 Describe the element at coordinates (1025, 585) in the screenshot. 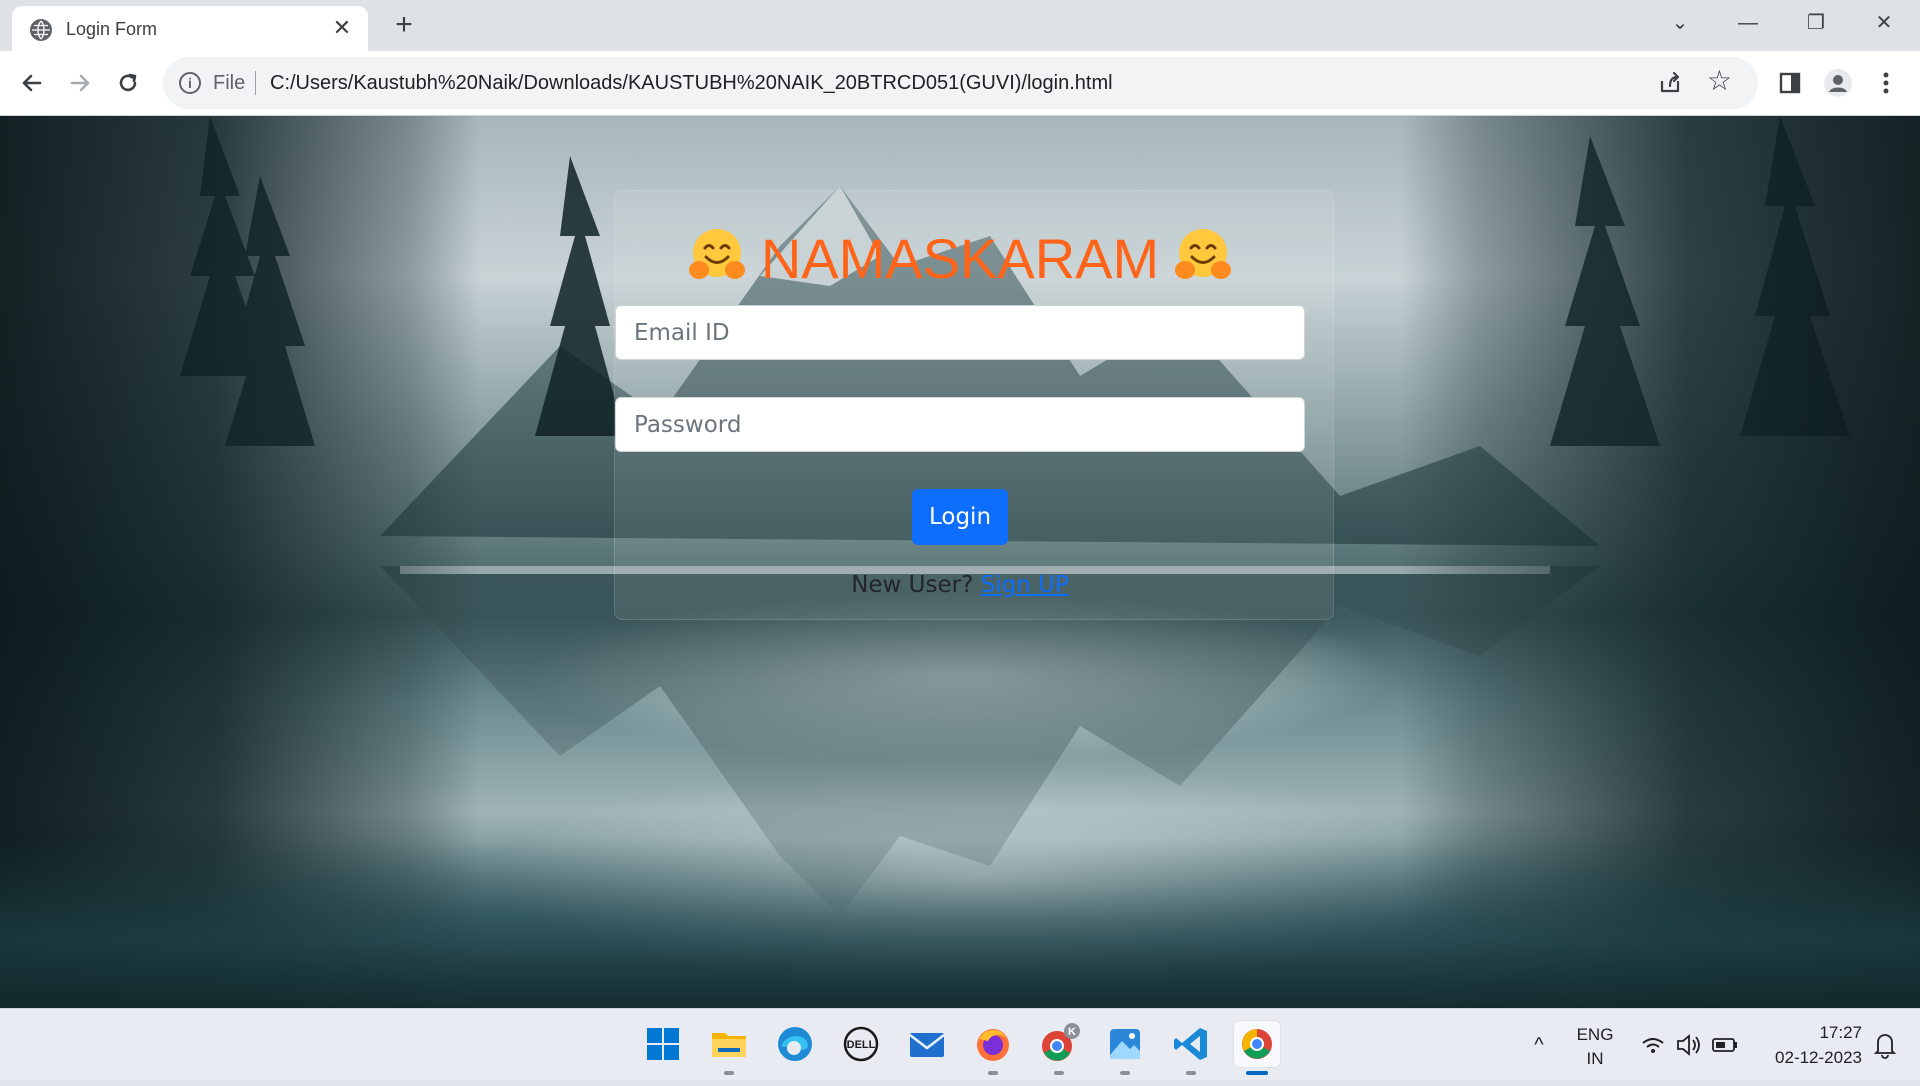

I see `signup-link: Sign UP` at that location.